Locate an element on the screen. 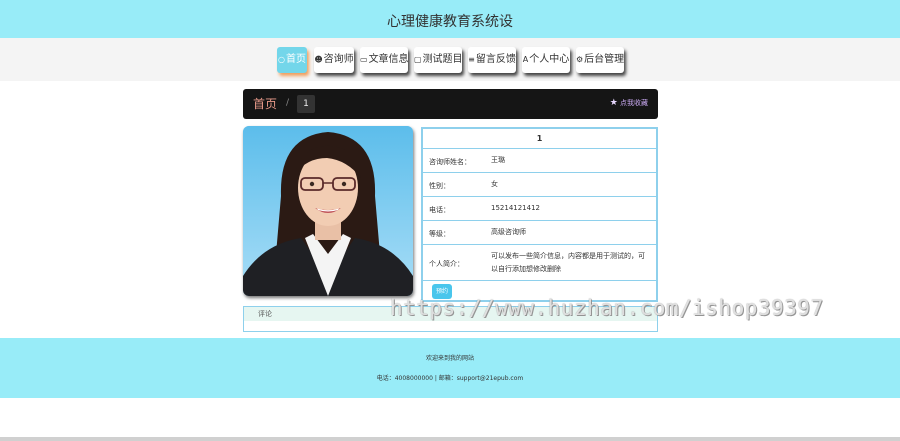 The height and width of the screenshot is (441, 900). person-icon: A is located at coordinates (525, 59).